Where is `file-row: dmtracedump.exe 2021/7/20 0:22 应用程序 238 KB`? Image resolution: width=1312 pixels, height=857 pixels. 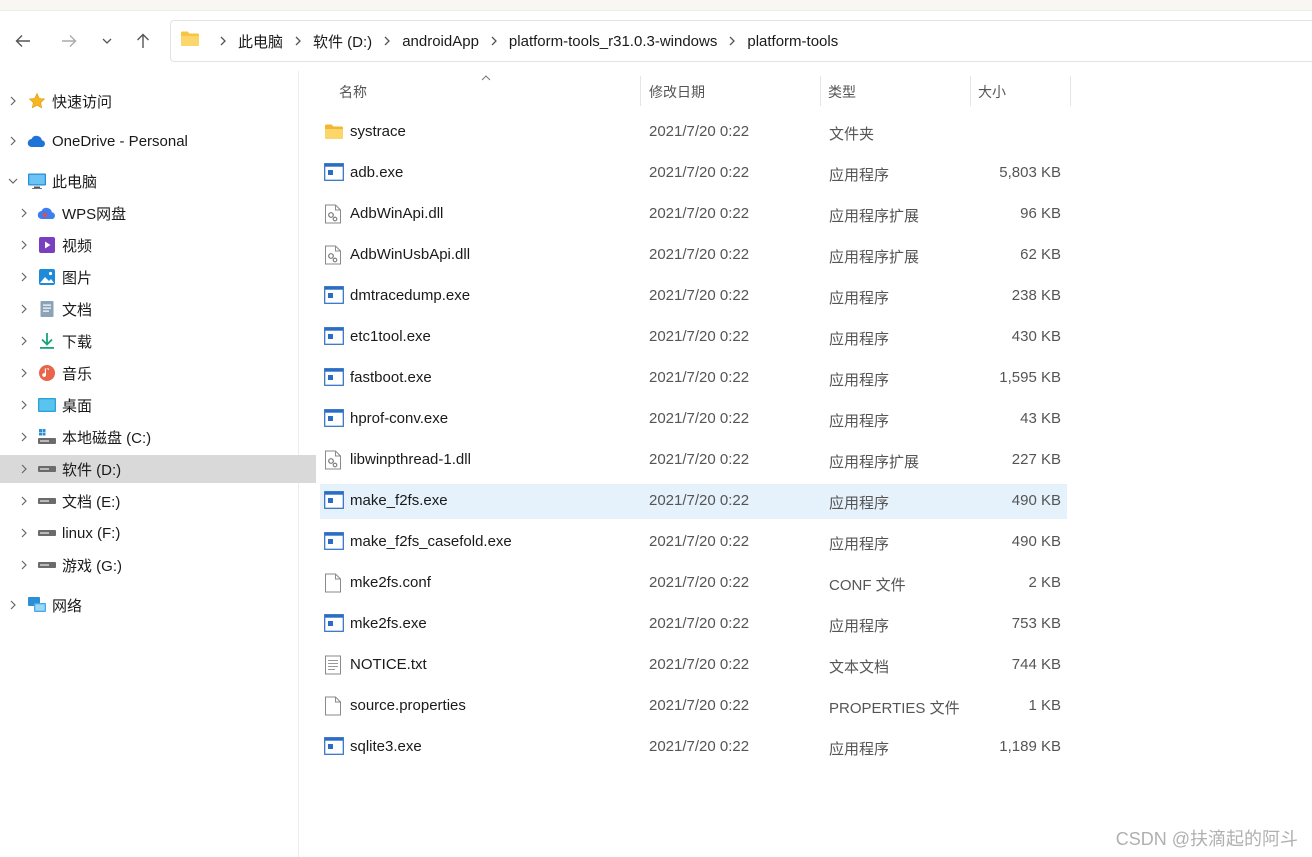
file-row: dmtracedump.exe 2021/7/20 0:22 应用程序 238 KB is located at coordinates (693, 296).